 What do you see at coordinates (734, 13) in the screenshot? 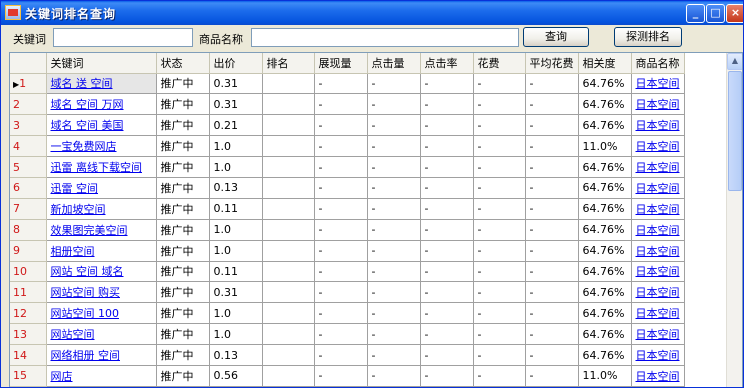
I see `close-button: ×` at bounding box center [734, 13].